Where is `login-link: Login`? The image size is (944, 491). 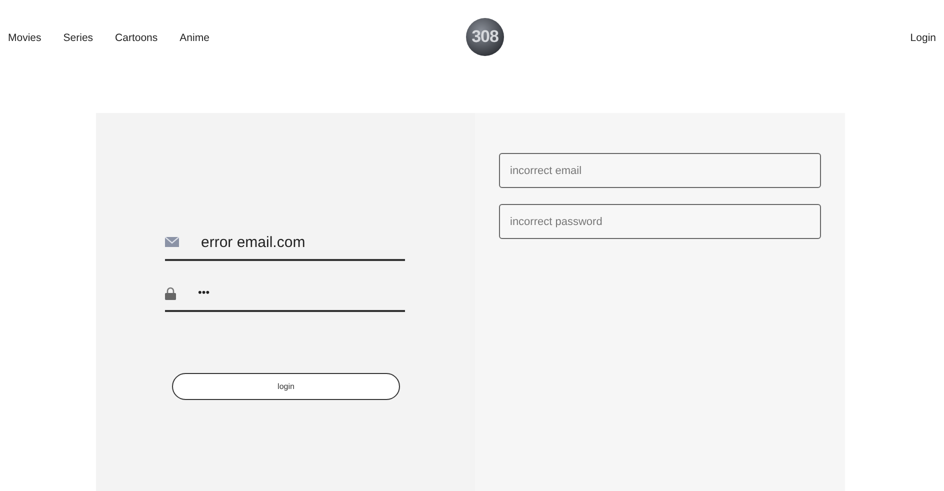
login-link: Login is located at coordinates (923, 38).